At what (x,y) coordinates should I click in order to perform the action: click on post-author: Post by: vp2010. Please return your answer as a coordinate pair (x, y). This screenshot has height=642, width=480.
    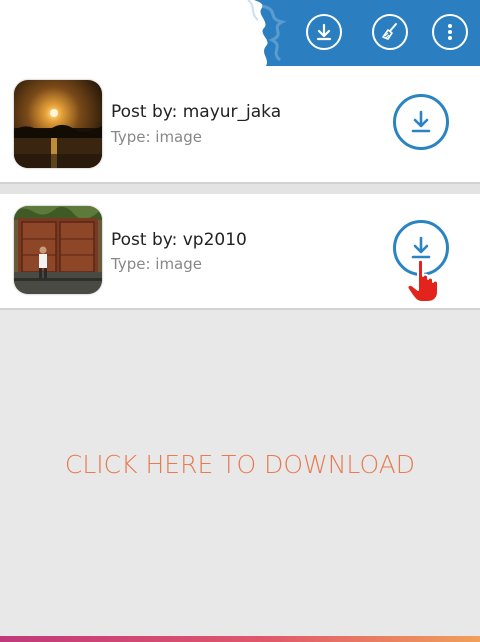
    Looking at the image, I should click on (179, 240).